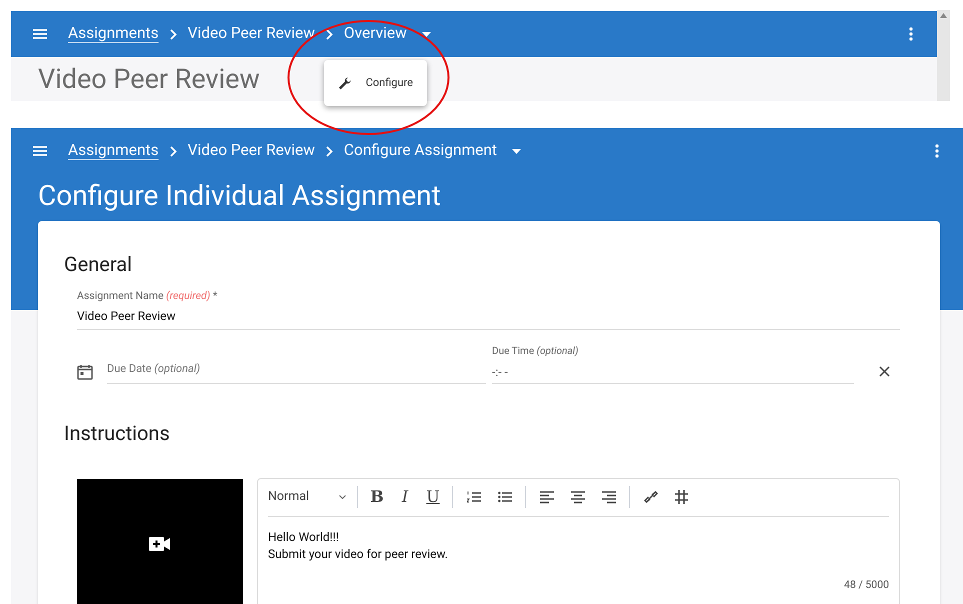  I want to click on page-title: Configure Individual Assignment, so click(240, 196).